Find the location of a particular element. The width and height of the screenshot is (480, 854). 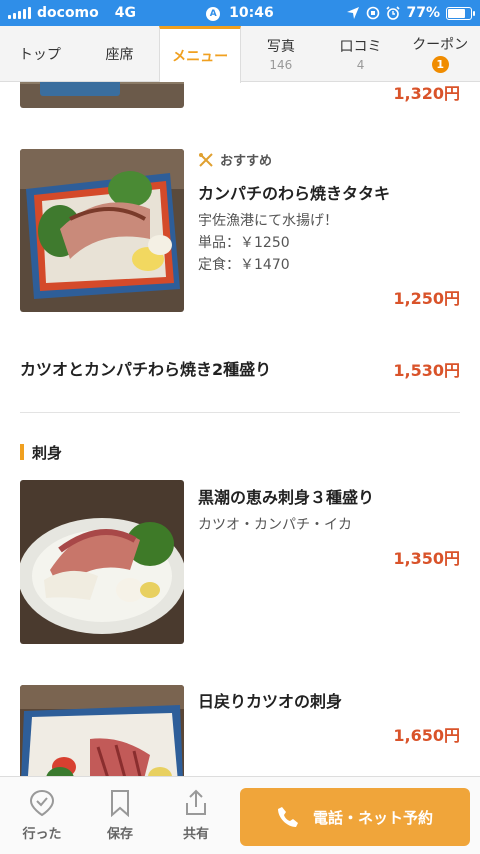

call-reserve-button: 電話・ネット予約 is located at coordinates (355, 817).